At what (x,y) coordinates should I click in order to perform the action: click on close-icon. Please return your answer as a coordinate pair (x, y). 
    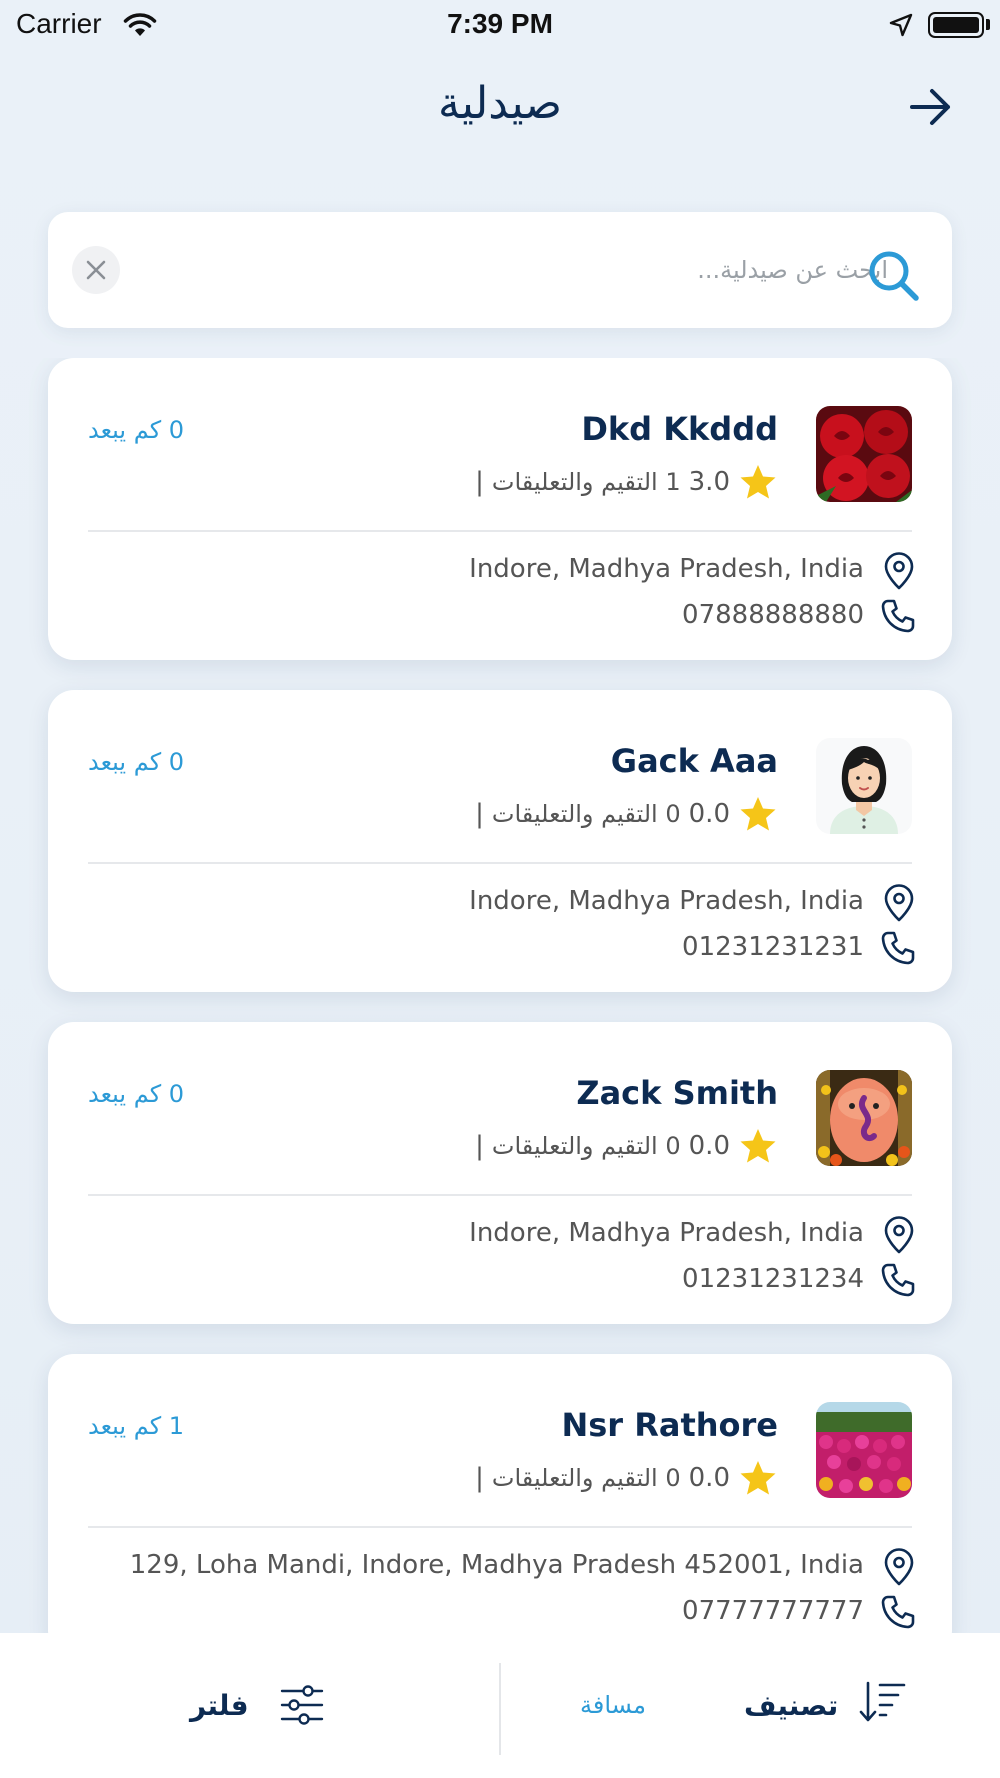
    Looking at the image, I should click on (96, 270).